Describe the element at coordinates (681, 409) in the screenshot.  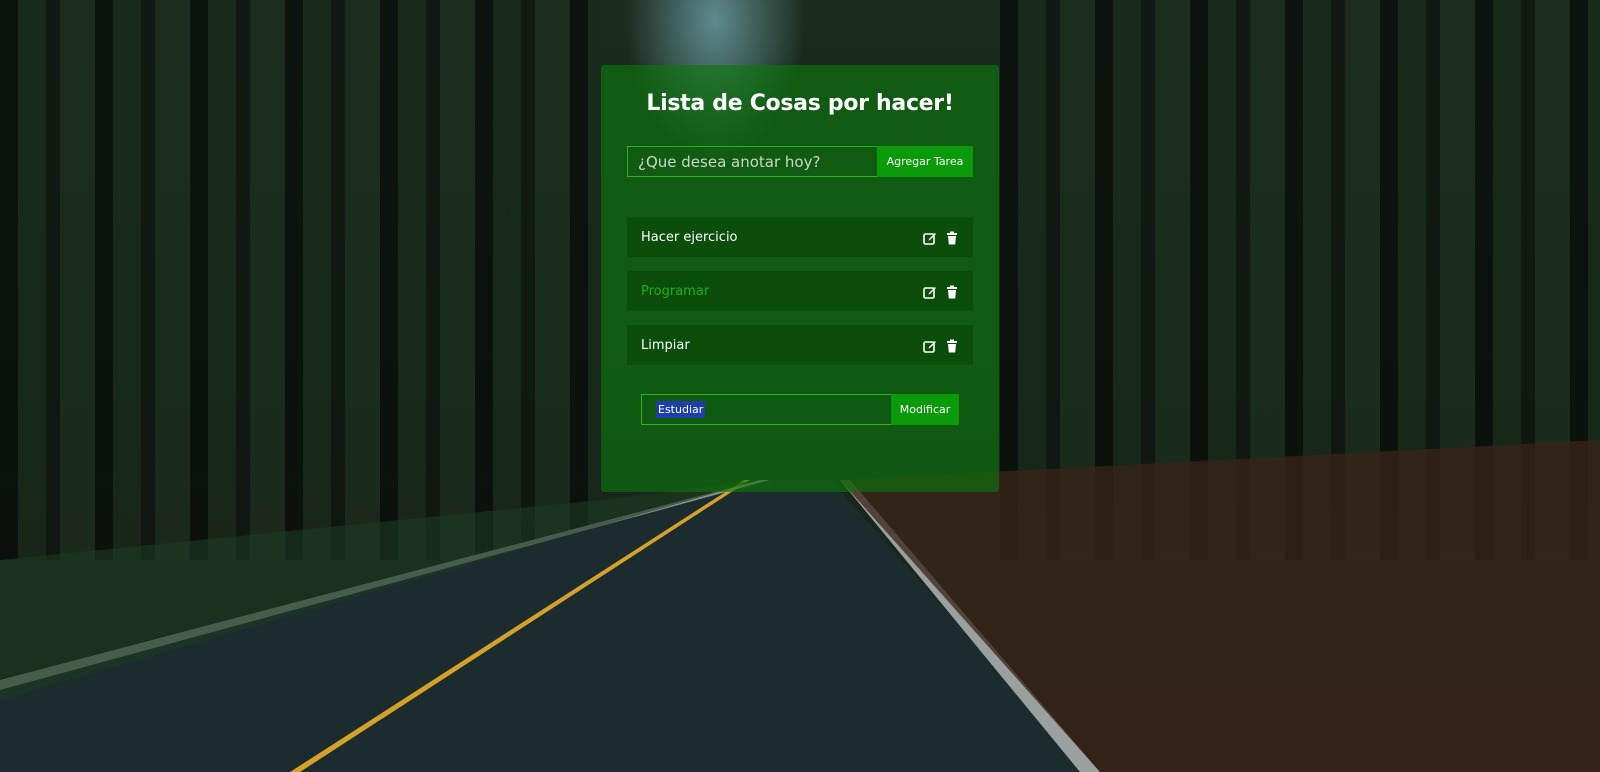
I see `edit-task-selected-text: Estudiar` at that location.